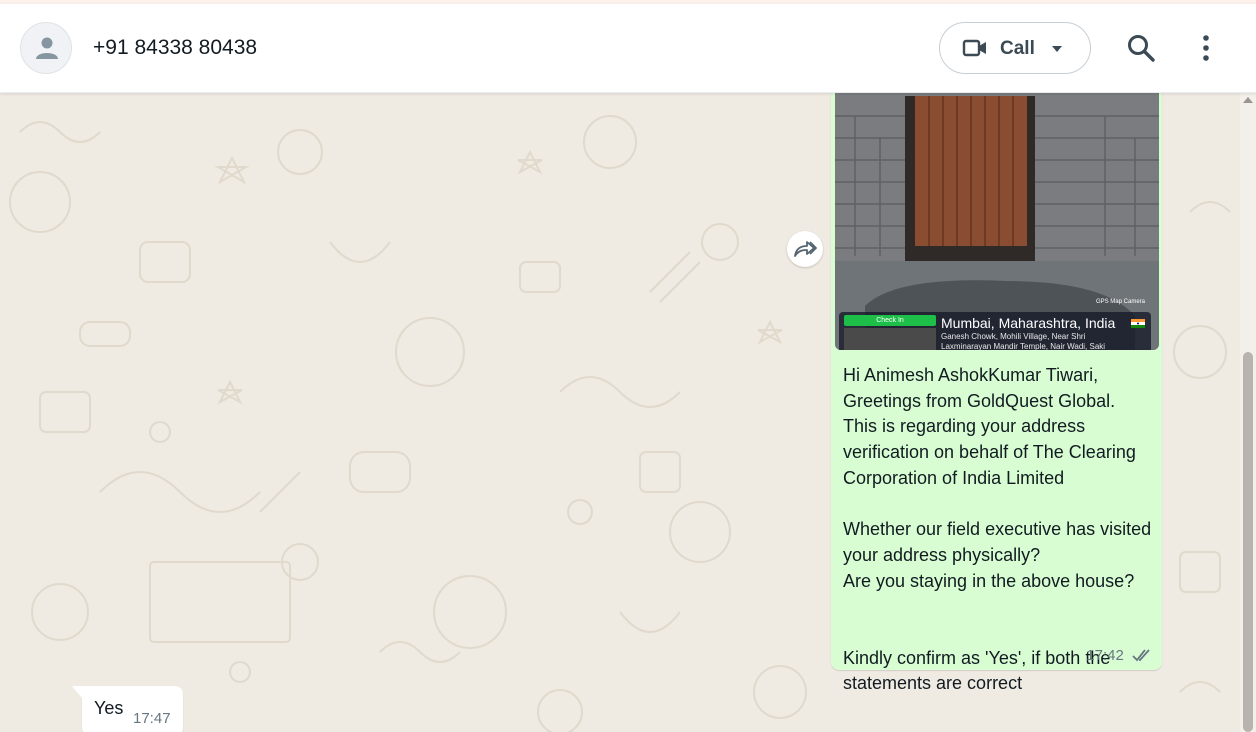 This screenshot has width=1256, height=732. Describe the element at coordinates (152, 718) in the screenshot. I see `incoming-message-time: 17:47` at that location.